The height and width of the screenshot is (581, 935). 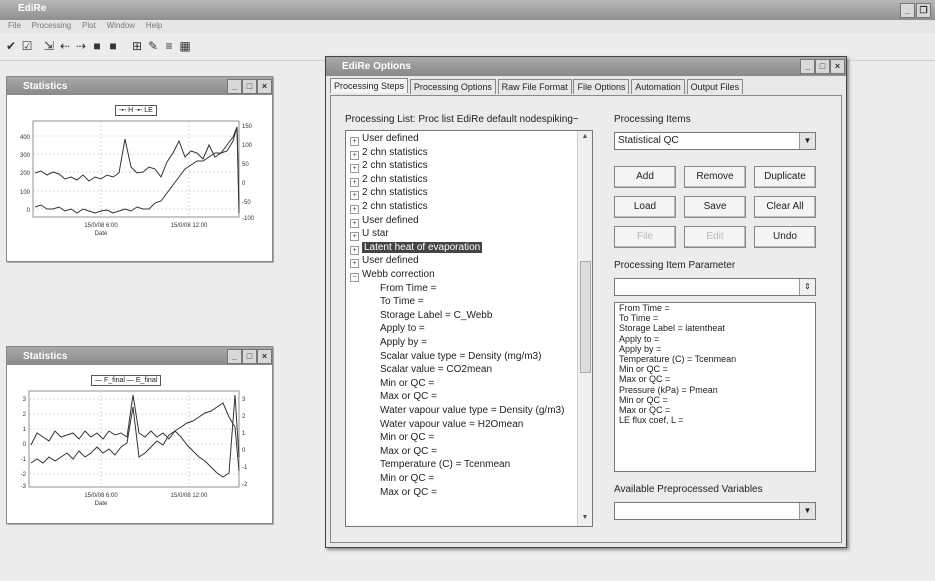 I want to click on tab-automation: Automation, so click(x=658, y=86).